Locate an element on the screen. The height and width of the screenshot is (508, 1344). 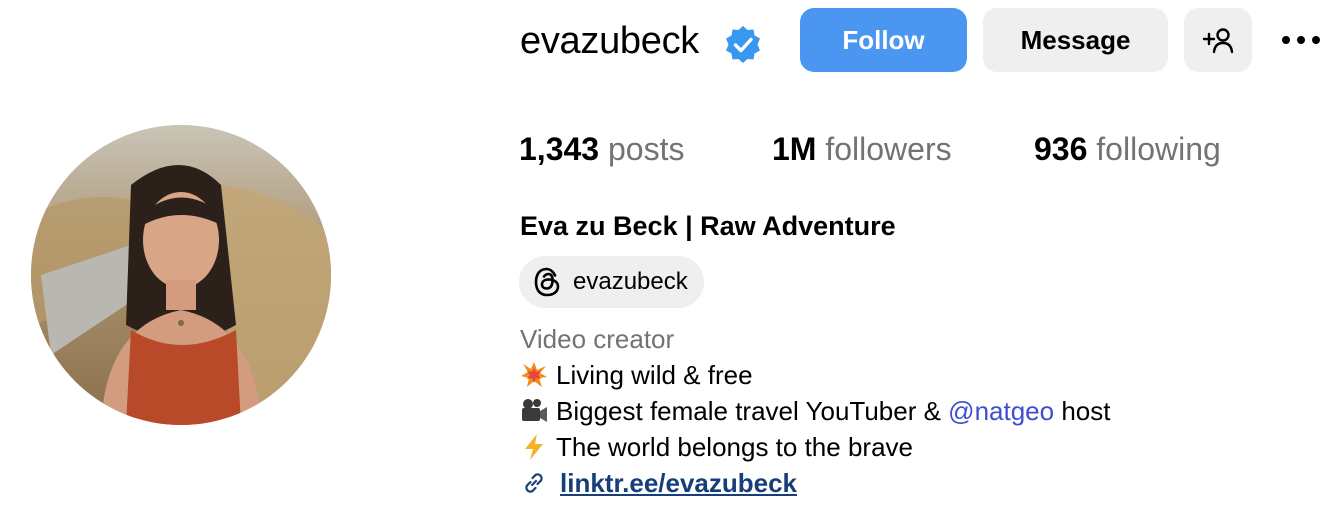
profile-category: Video creator is located at coordinates (597, 339).